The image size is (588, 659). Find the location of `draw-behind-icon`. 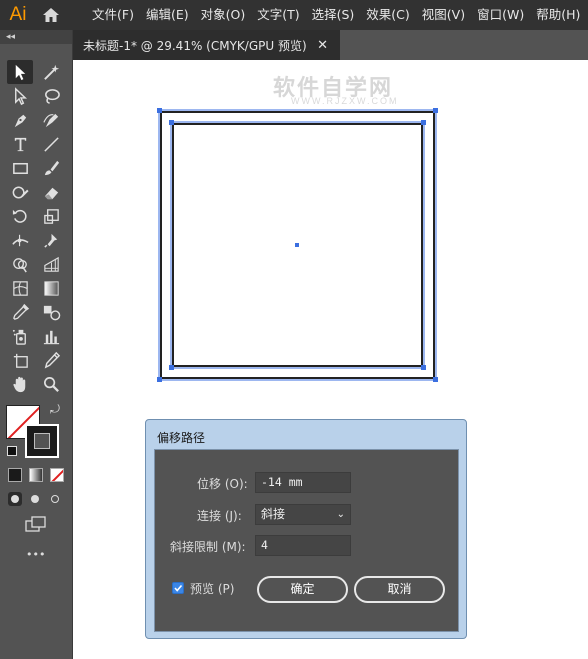

draw-behind-icon is located at coordinates (35, 499).